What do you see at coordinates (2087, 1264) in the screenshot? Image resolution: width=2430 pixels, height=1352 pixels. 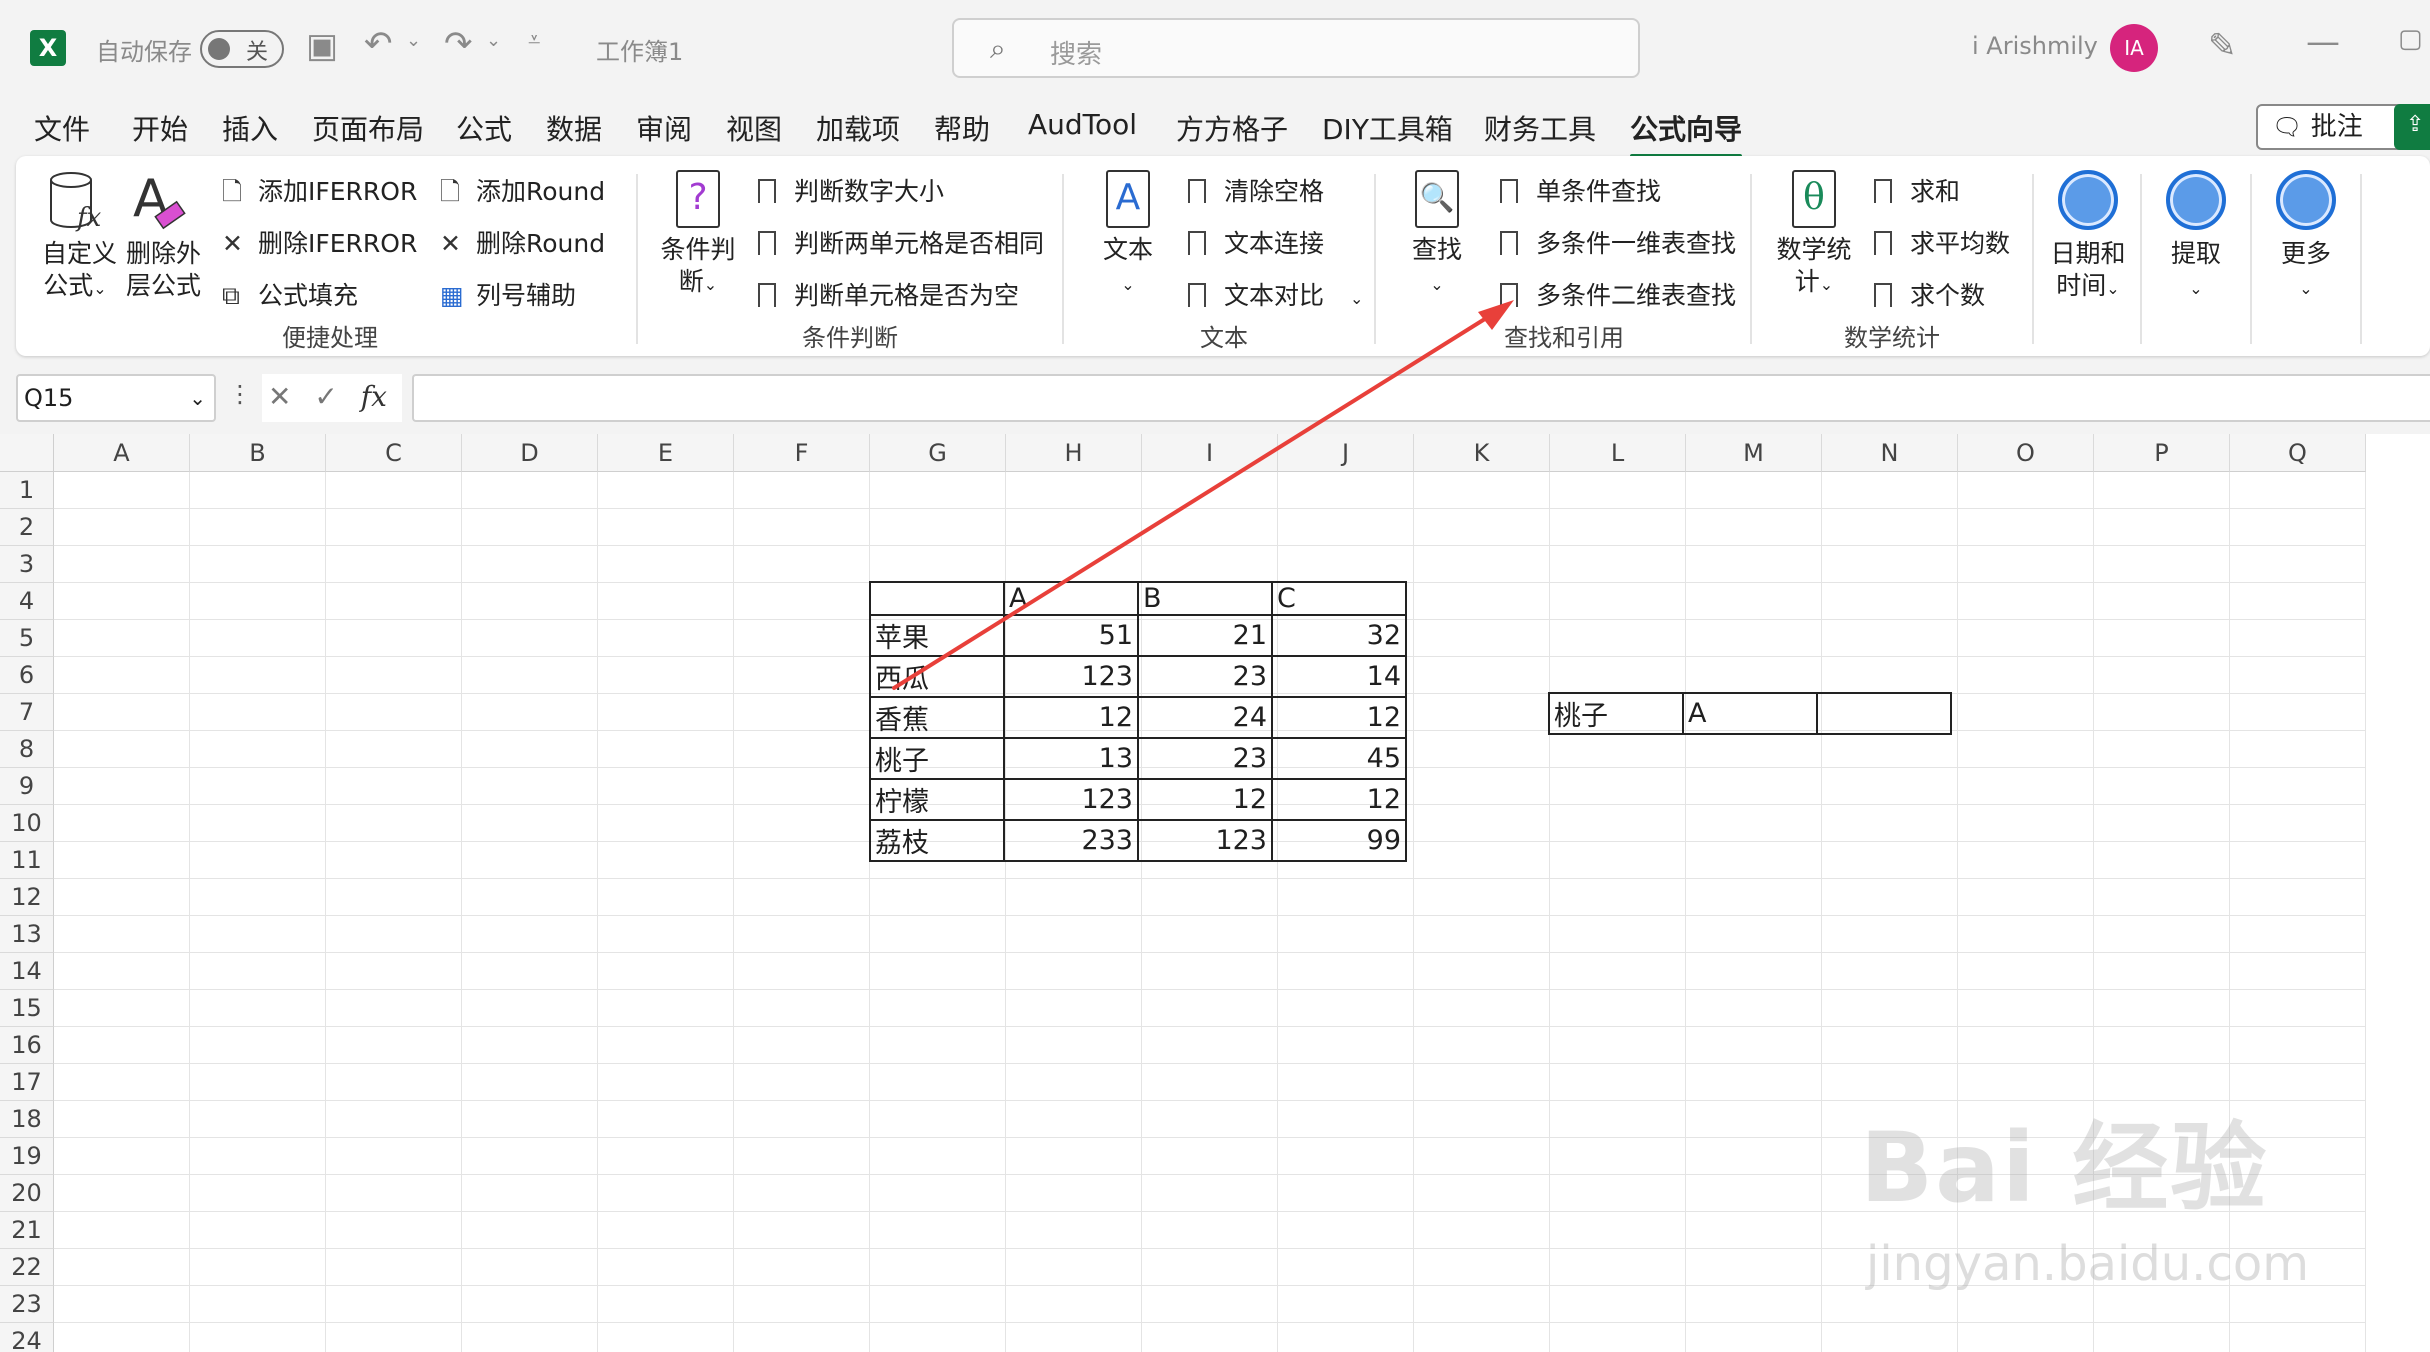 I see `baidu-watermark-url: jingyan.baidu.com` at bounding box center [2087, 1264].